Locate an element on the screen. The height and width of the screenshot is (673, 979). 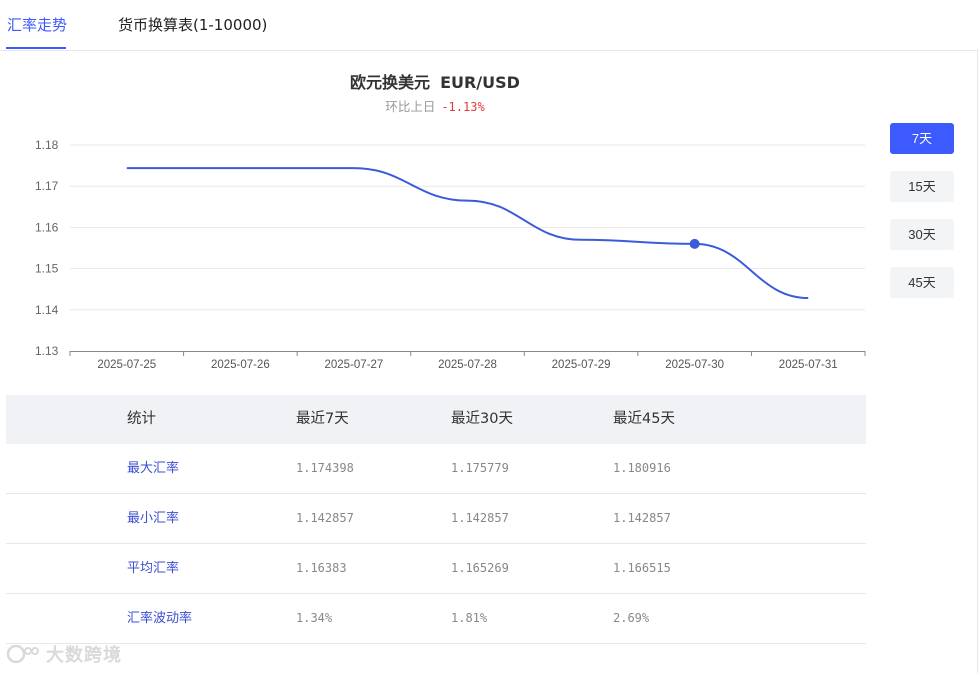
y-tick-label: 1.17 is located at coordinates (47, 186).